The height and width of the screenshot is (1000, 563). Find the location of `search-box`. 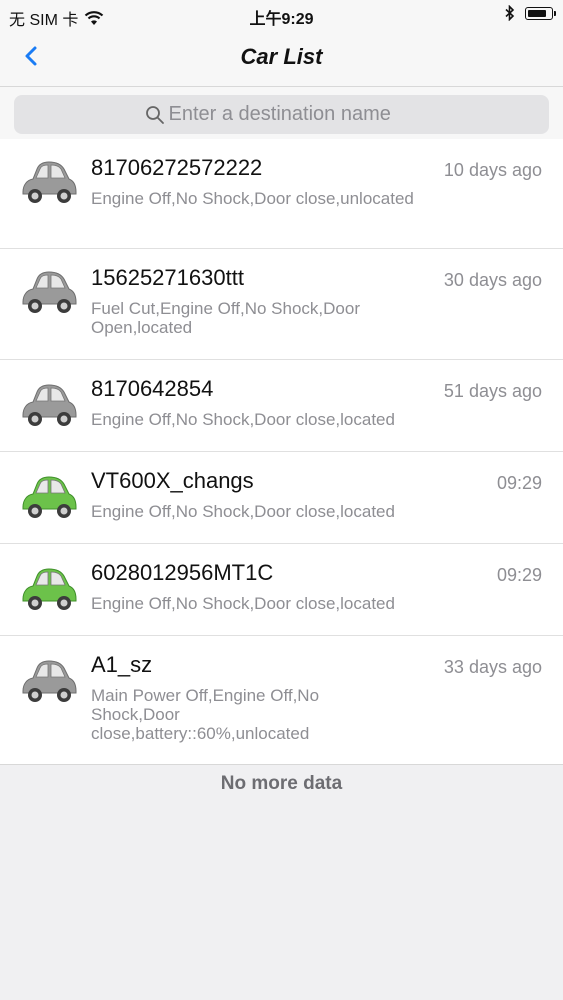

search-box is located at coordinates (281, 114).